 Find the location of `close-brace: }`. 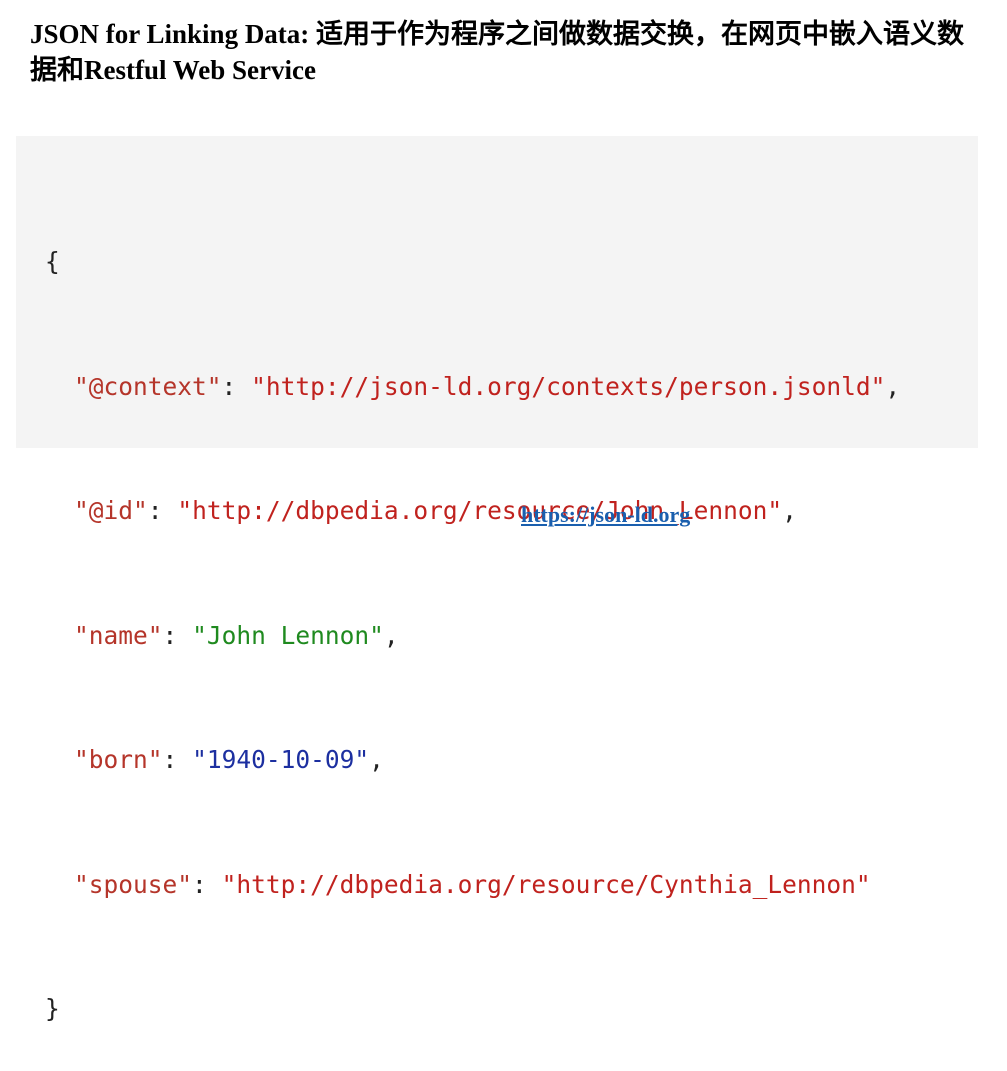

close-brace: } is located at coordinates (52, 1008).